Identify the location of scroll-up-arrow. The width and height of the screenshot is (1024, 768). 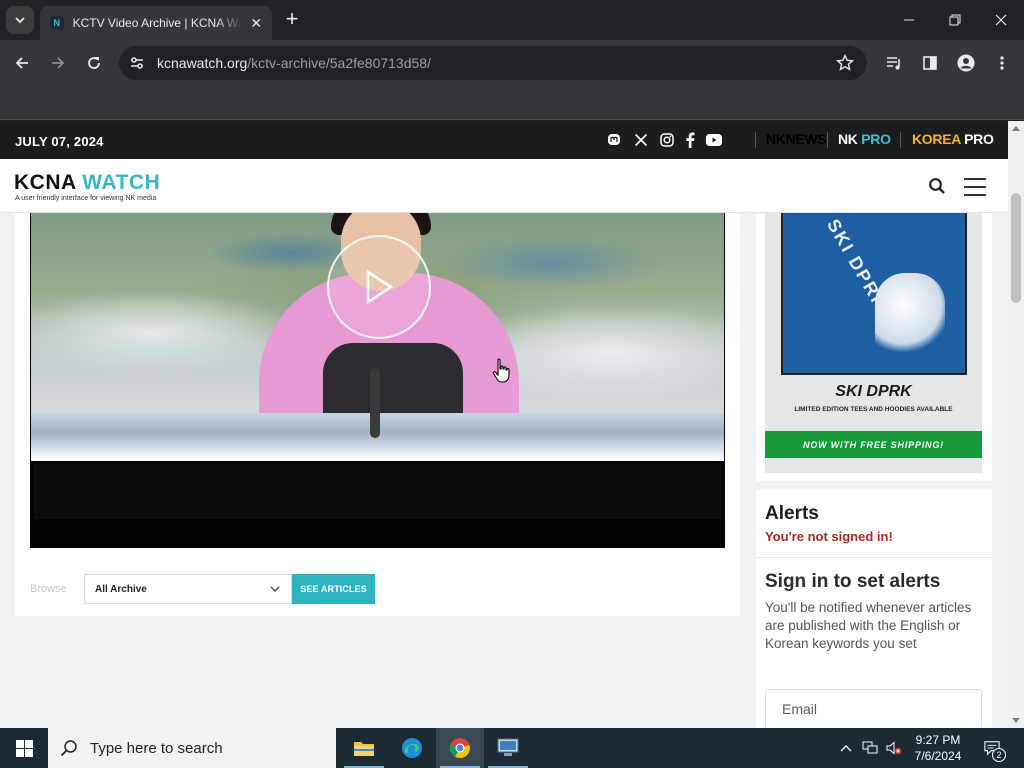
(1016, 128).